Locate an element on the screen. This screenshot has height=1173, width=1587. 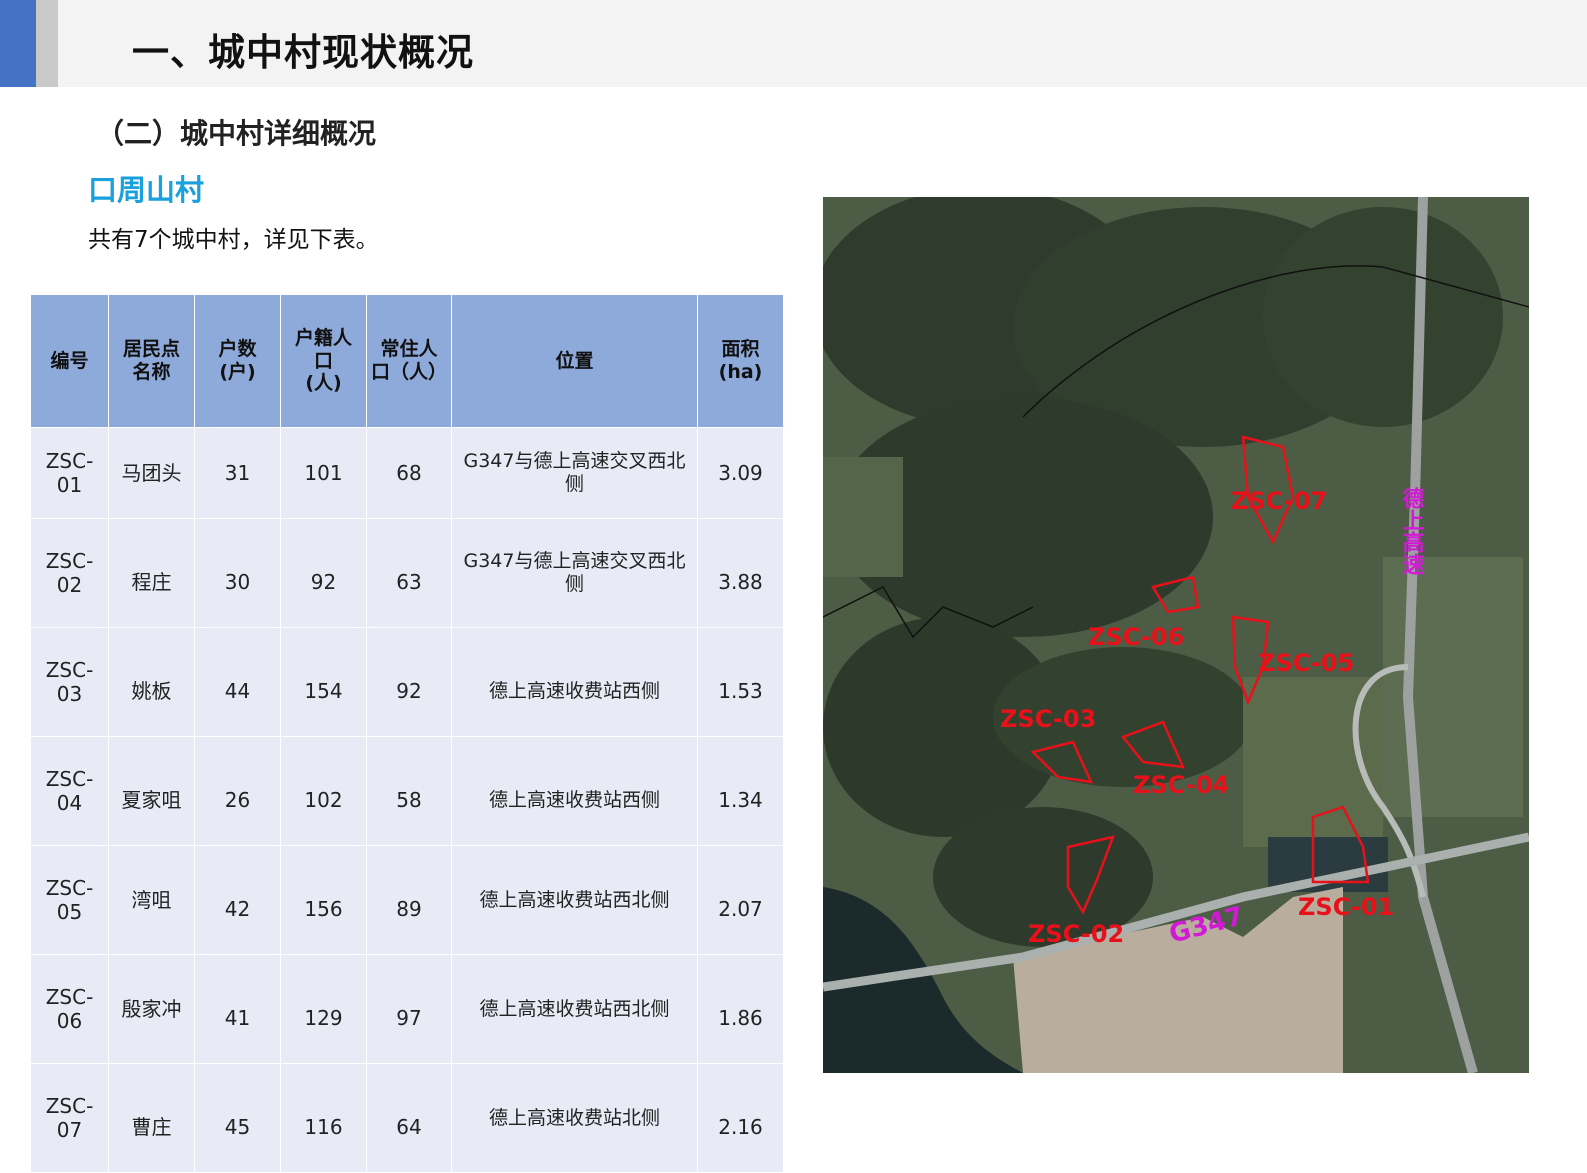
cell-name: 马团头 is located at coordinates (151, 473).